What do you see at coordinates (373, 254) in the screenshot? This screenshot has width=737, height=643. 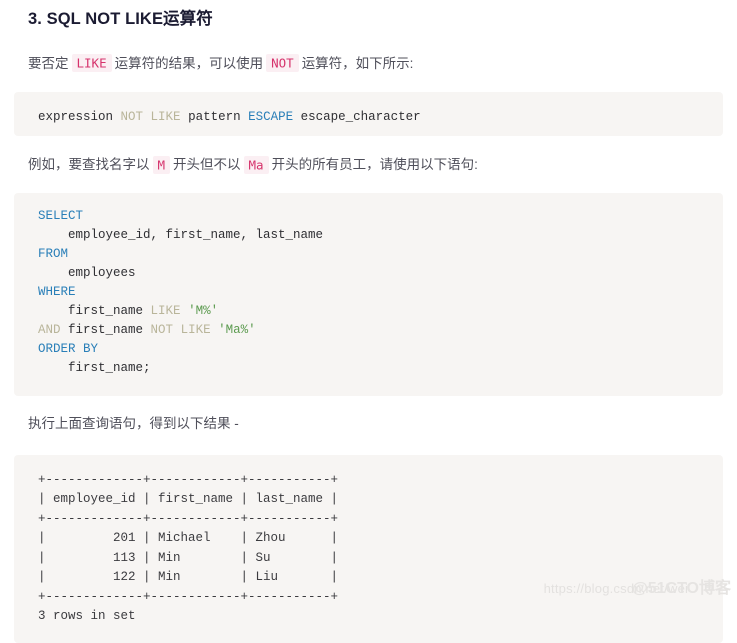 I see `code-line: FROM` at bounding box center [373, 254].